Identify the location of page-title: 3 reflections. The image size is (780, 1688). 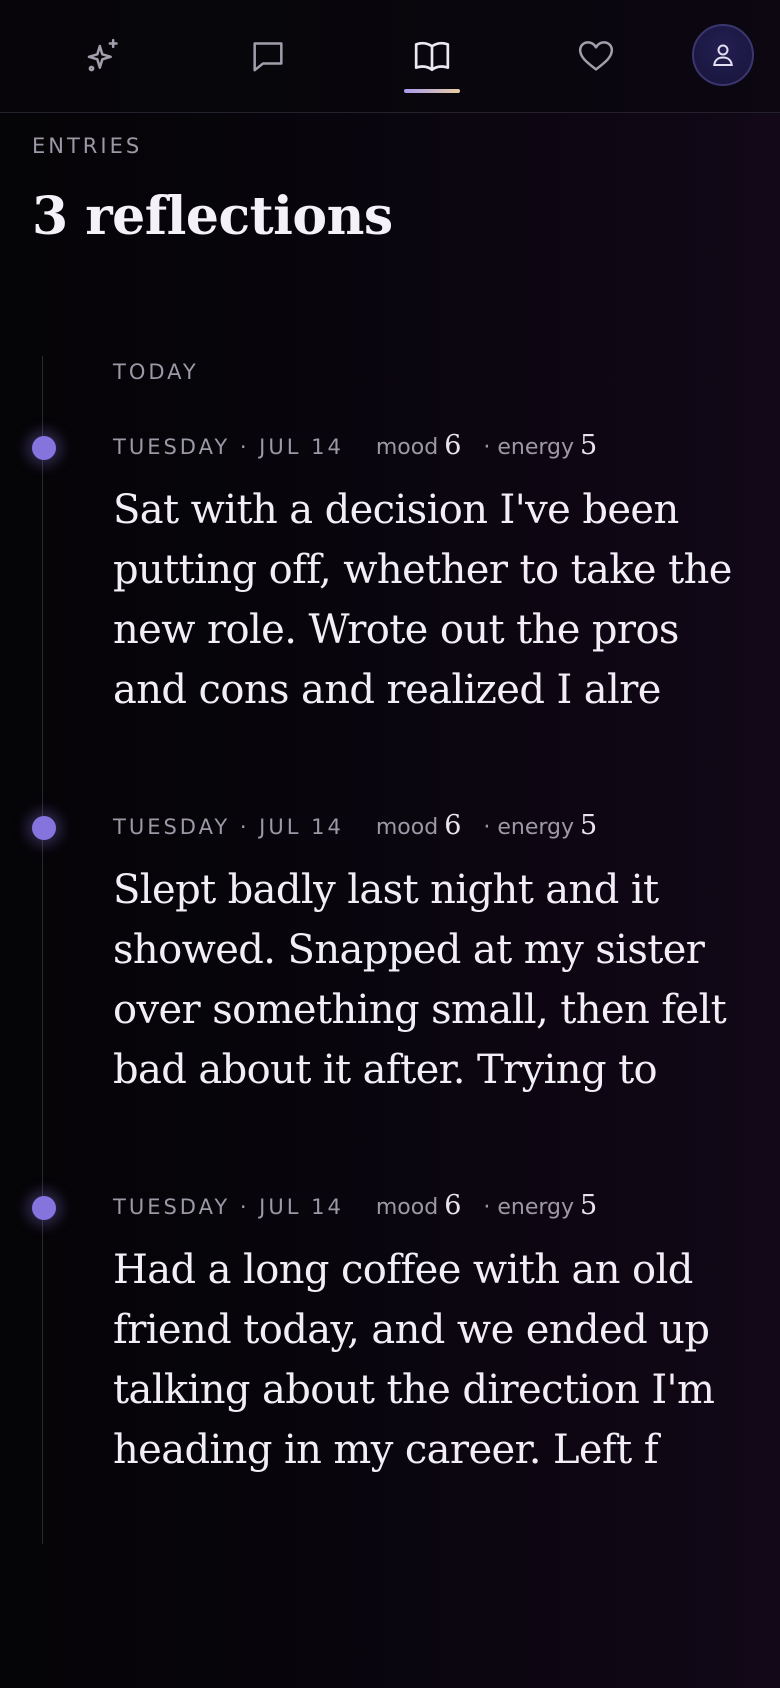
(212, 216).